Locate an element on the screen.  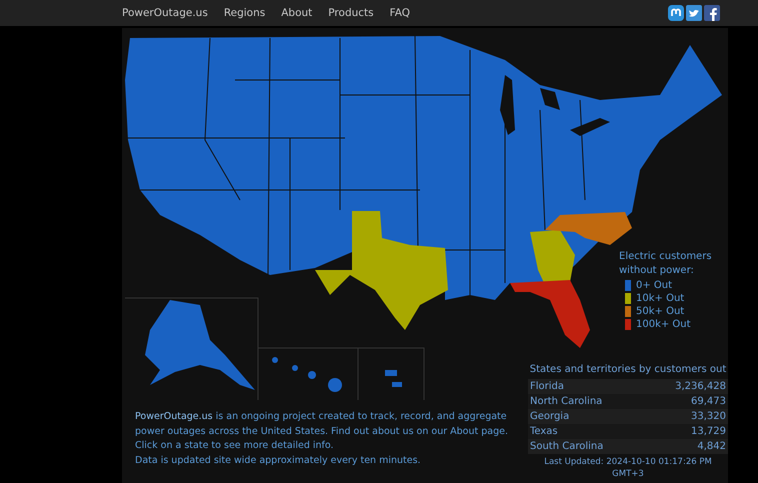
bird-icon is located at coordinates (694, 13).